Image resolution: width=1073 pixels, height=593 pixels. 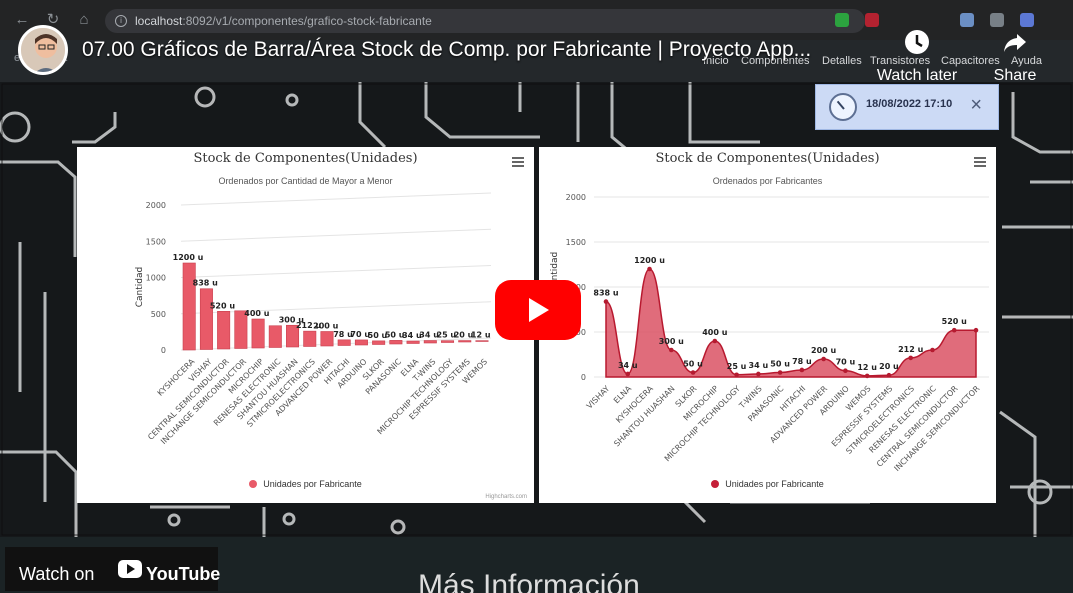 What do you see at coordinates (140, 287) in the screenshot?
I see `y-axis-label: Cantidad` at bounding box center [140, 287].